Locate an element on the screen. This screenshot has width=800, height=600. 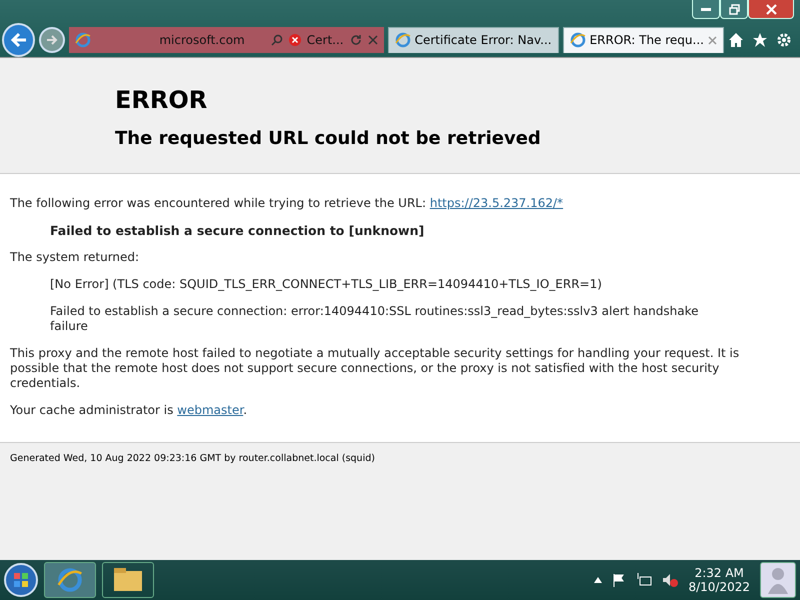
minimize-icon is located at coordinates (706, 9).